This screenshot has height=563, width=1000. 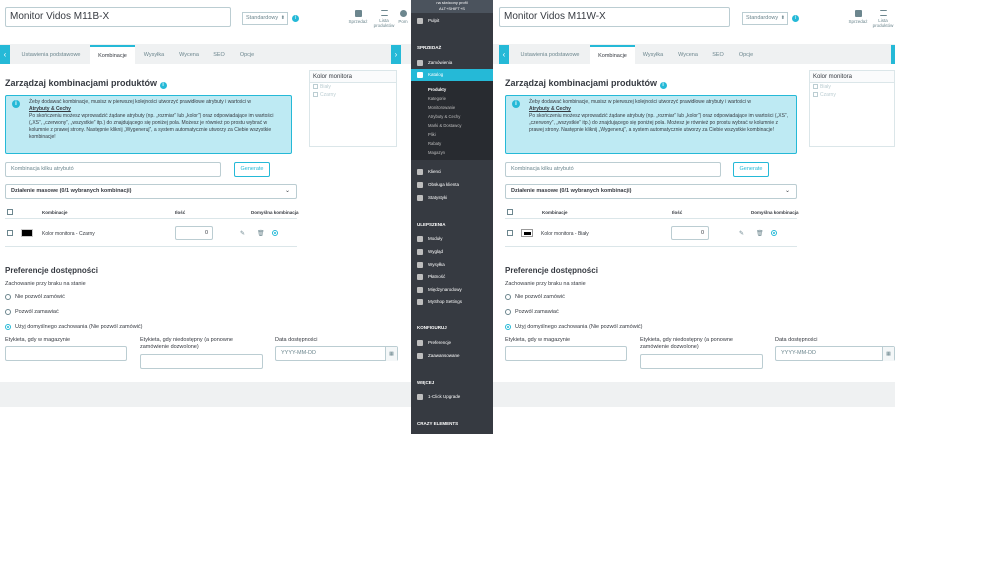 I want to click on sidebar-item-shipping: Wysyłka, so click(x=452, y=265).